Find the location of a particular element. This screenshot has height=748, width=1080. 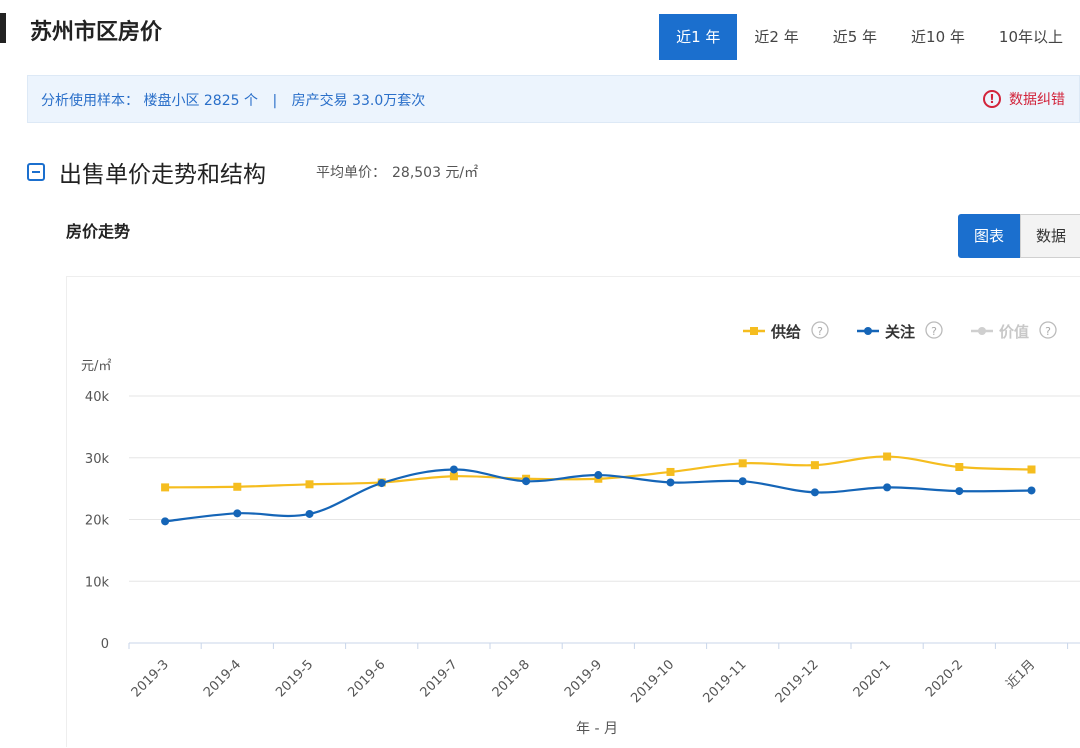

avg-price-label: 平均单价： is located at coordinates (351, 173).